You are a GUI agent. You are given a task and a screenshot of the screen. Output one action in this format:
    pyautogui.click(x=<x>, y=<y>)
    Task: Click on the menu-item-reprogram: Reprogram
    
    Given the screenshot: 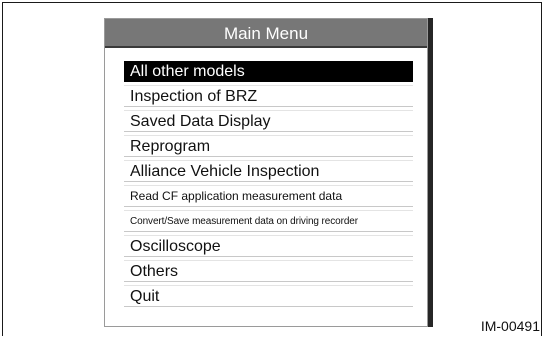 What is the action you would take?
    pyautogui.click(x=268, y=146)
    